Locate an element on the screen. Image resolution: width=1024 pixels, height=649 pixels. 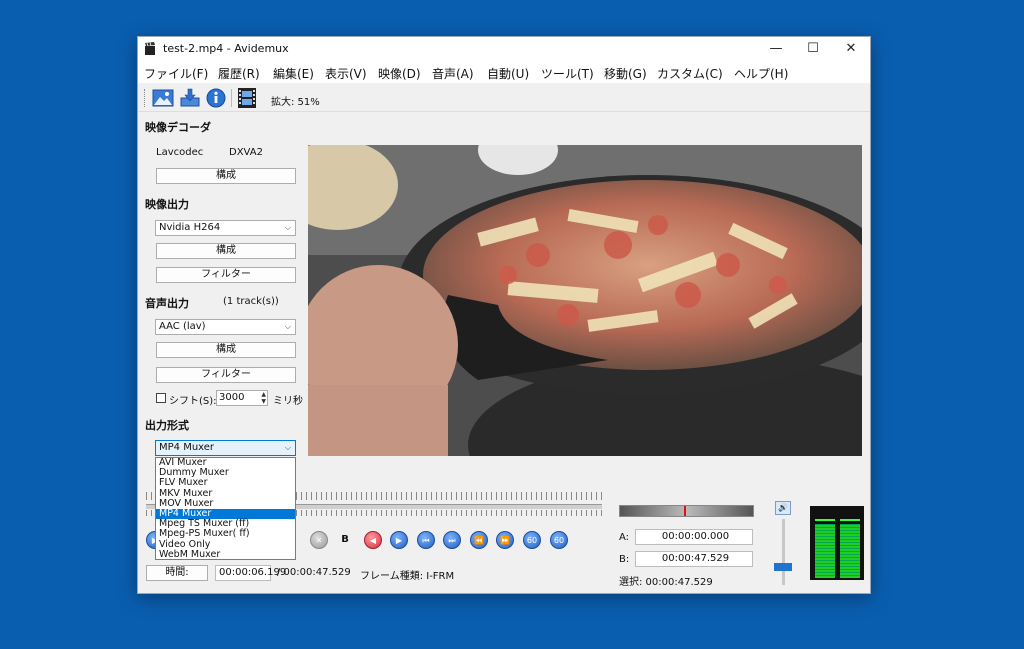
shift-unit: ミリ秒 is located at coordinates (288, 401).